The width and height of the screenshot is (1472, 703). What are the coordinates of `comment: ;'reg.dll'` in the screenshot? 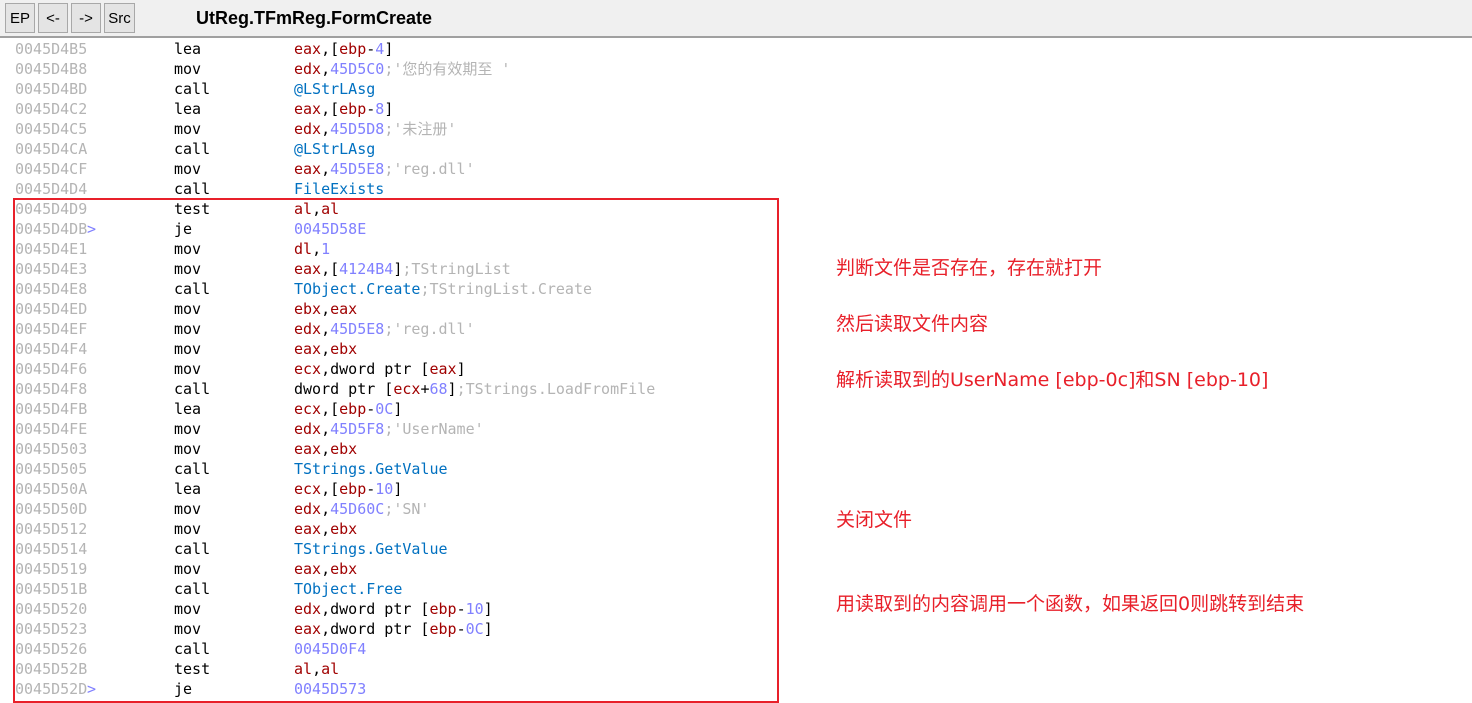 It's located at (429, 169).